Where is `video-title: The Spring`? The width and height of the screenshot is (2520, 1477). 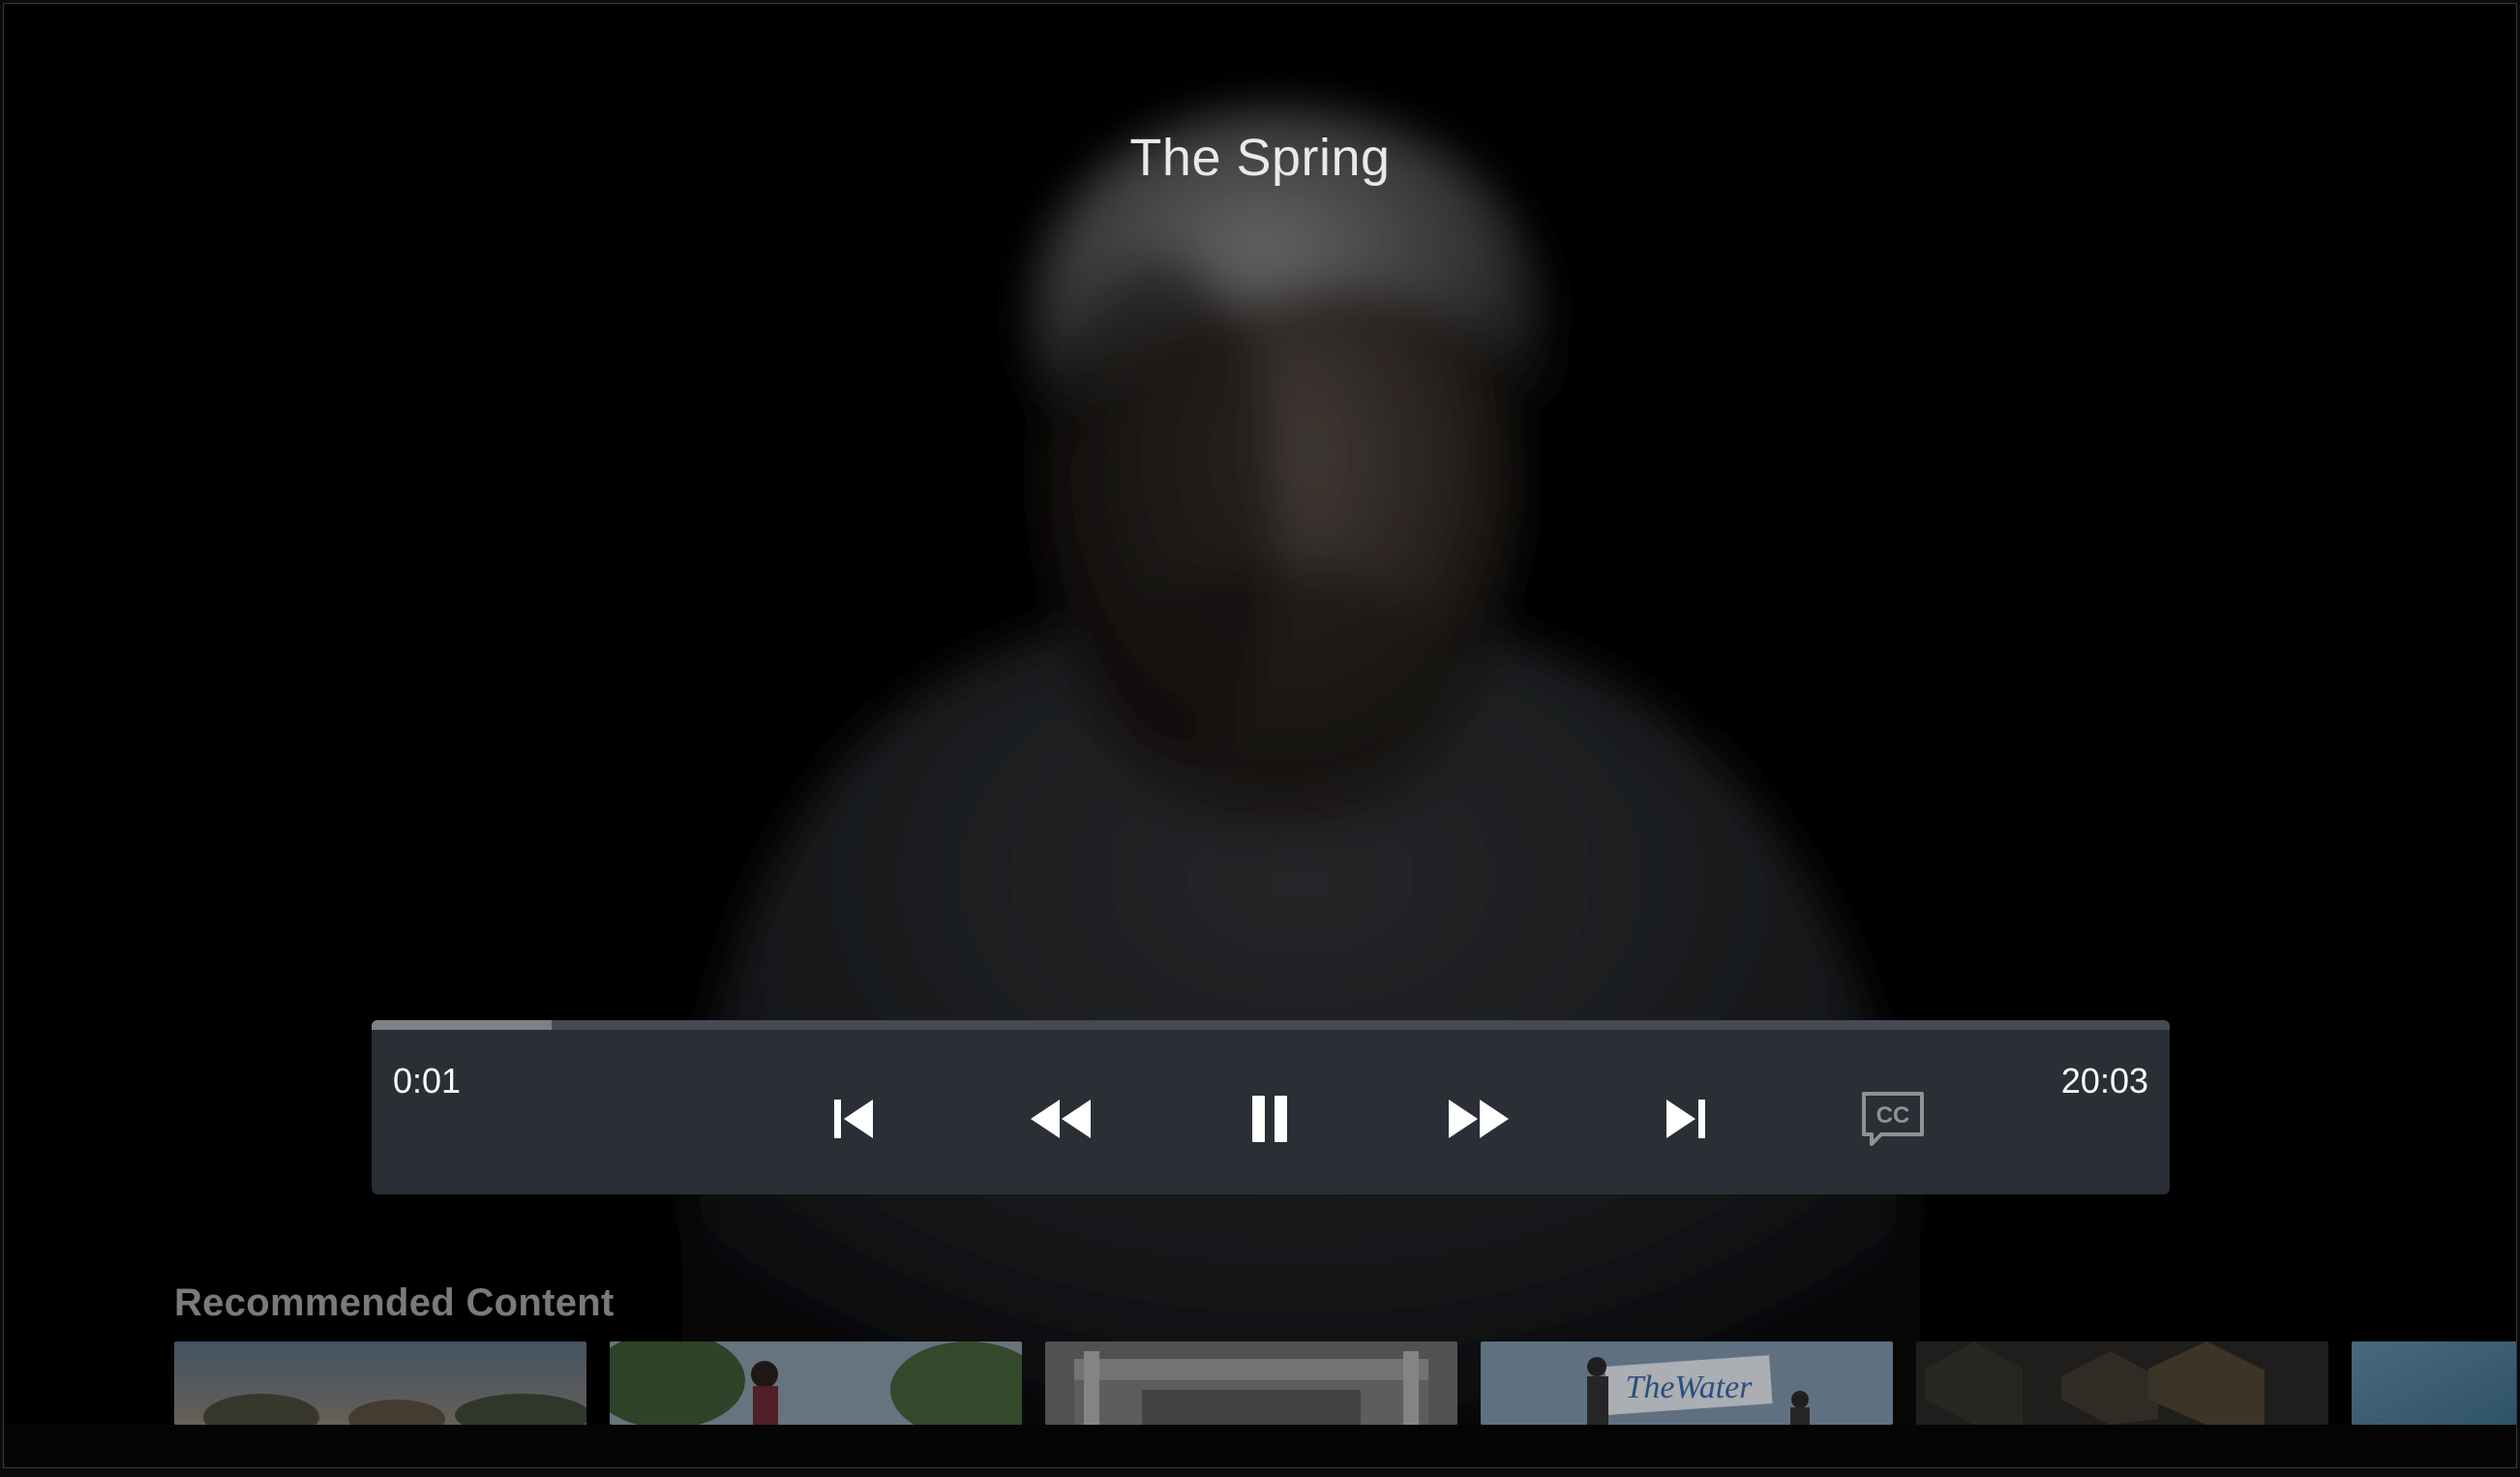 video-title: The Spring is located at coordinates (1260, 158).